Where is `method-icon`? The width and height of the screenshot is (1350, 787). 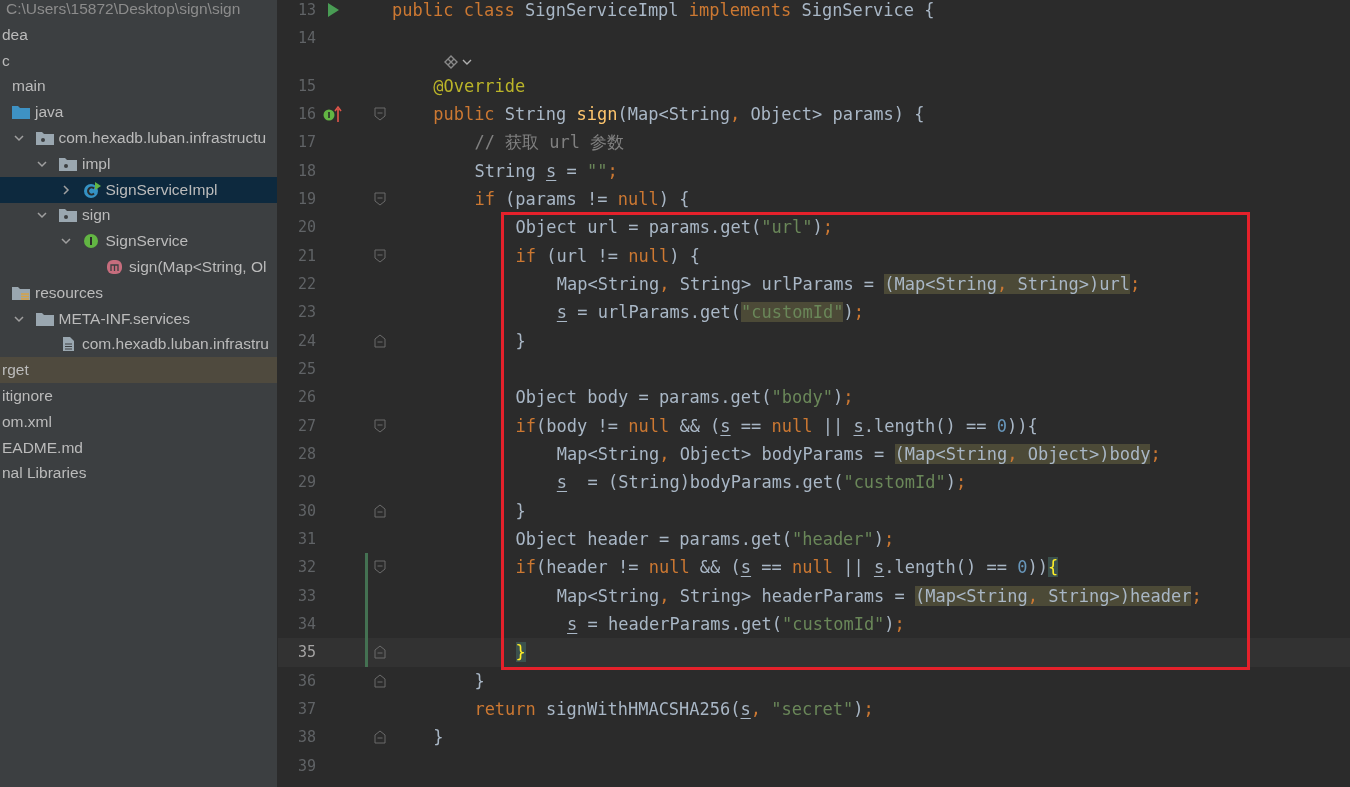
method-icon is located at coordinates (115, 267).